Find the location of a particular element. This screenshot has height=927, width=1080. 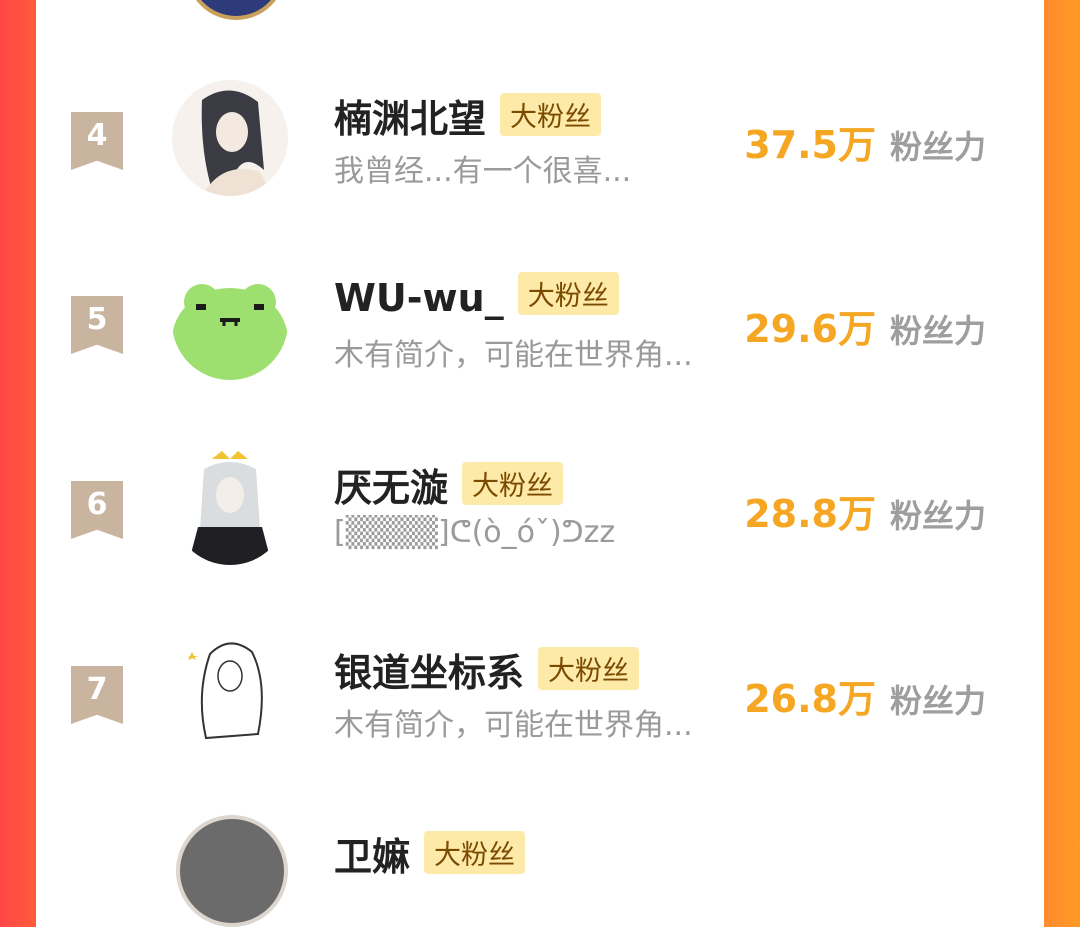

fan-power-value: 28.8万 is located at coordinates (810, 514).